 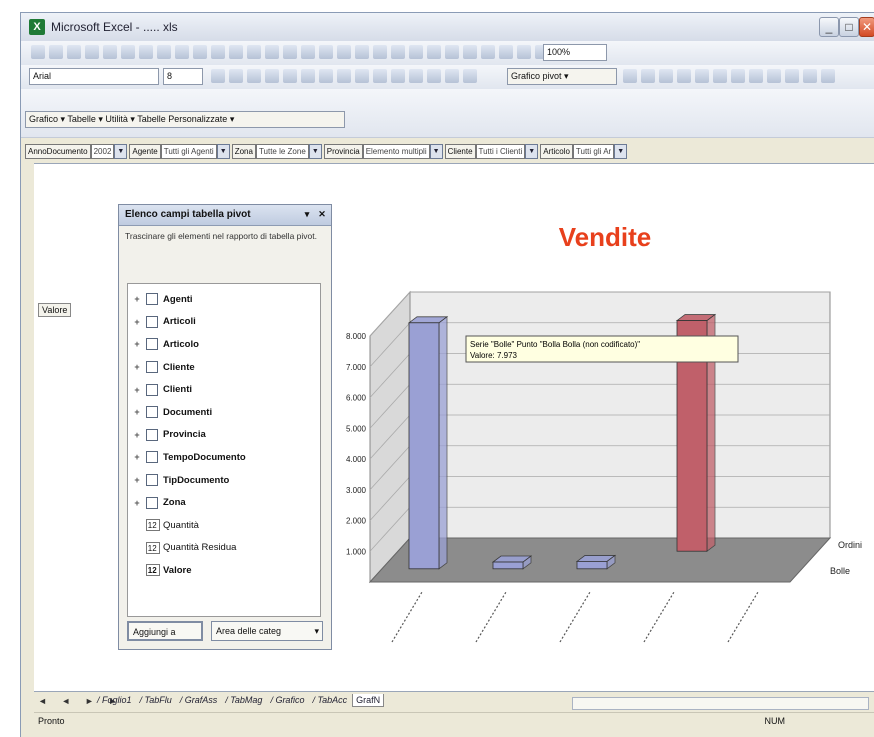 What do you see at coordinates (224, 525) in the screenshot?
I see `field-item: 12 Quantità` at bounding box center [224, 525].